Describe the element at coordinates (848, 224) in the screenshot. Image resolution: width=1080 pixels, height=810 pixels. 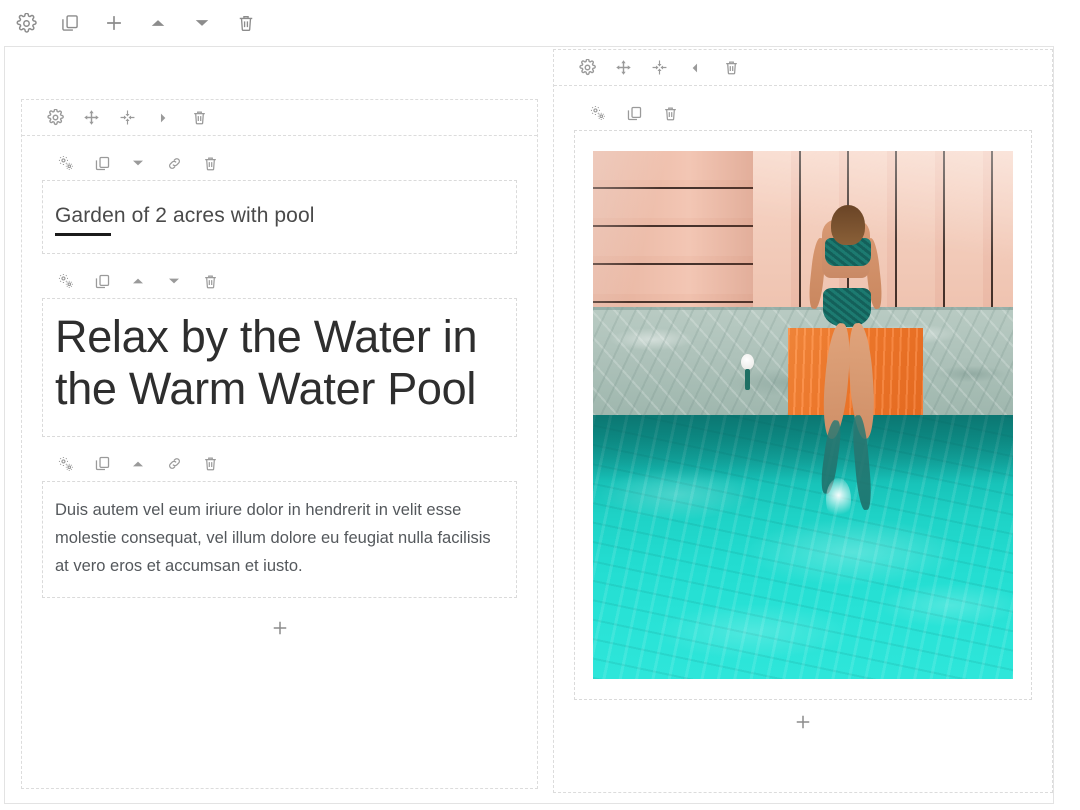
I see `figure-hair` at that location.